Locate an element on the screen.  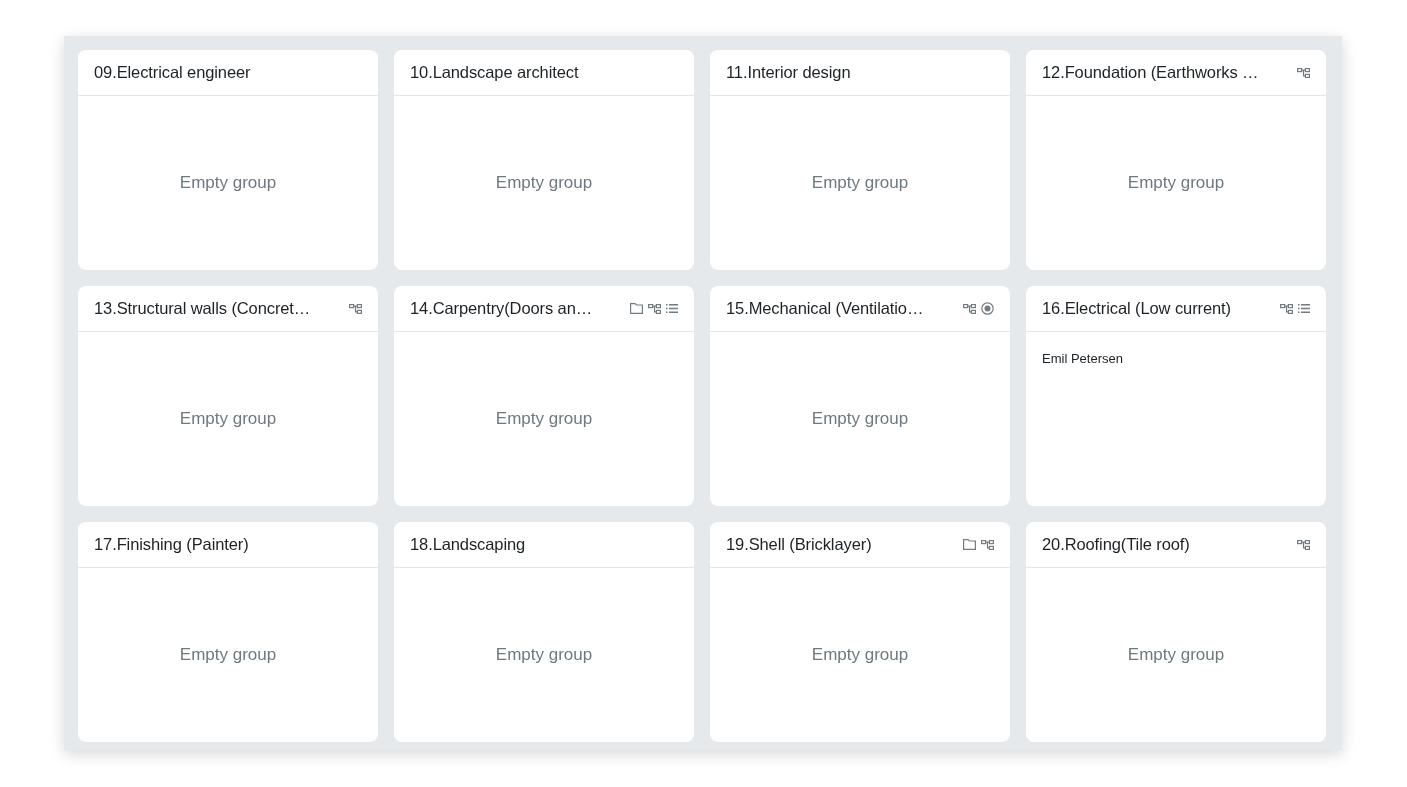
member-name: Emil Petersen is located at coordinates (1082, 358).